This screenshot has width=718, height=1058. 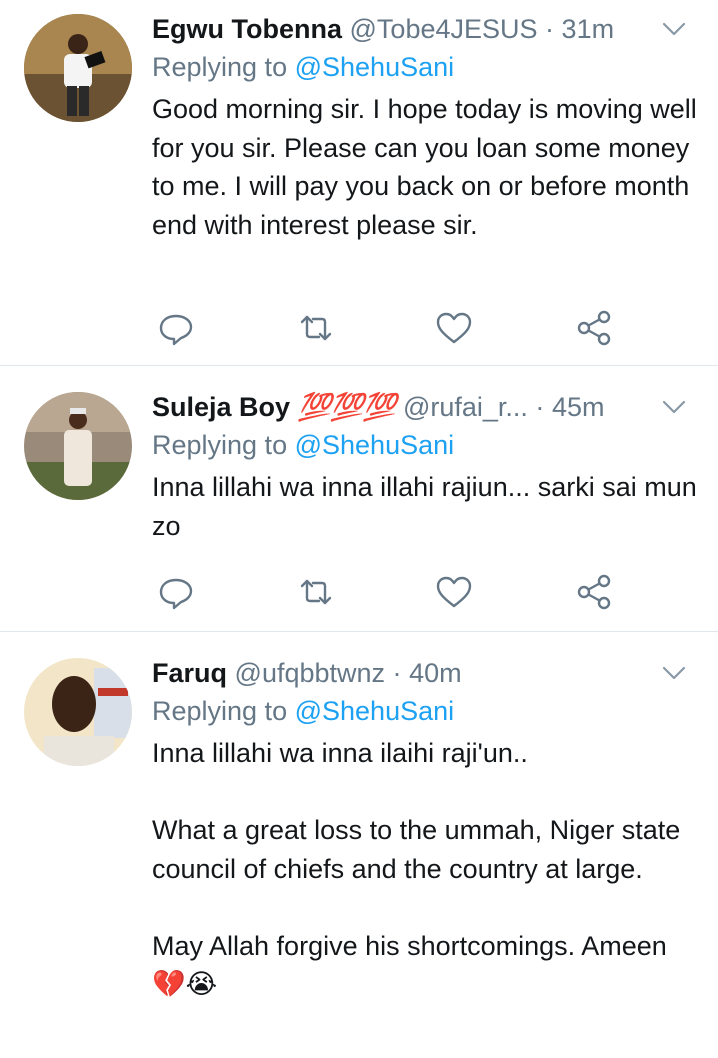 I want to click on tweet-header: Faruq @ufqbbtwnz · 40m, so click(x=425, y=673).